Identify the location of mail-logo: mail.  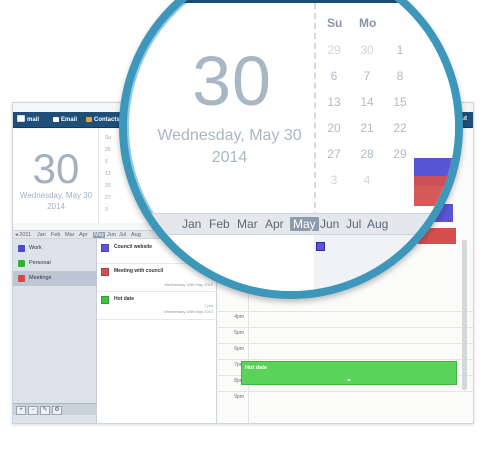
(28, 120).